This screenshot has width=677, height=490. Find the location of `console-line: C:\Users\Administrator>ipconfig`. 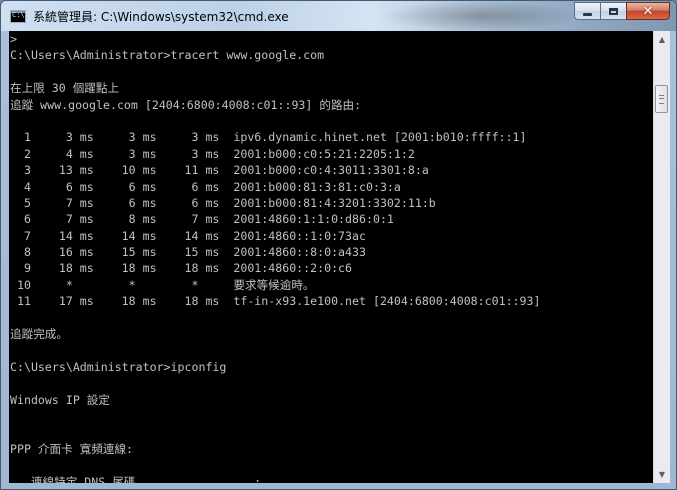

console-line: C:\Users\Administrator>ipconfig is located at coordinates (118, 366).